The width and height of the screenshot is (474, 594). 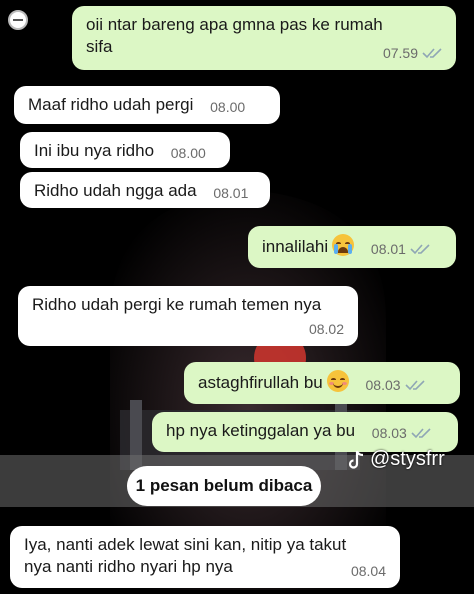 I want to click on tiktok-icon, so click(x=356, y=459).